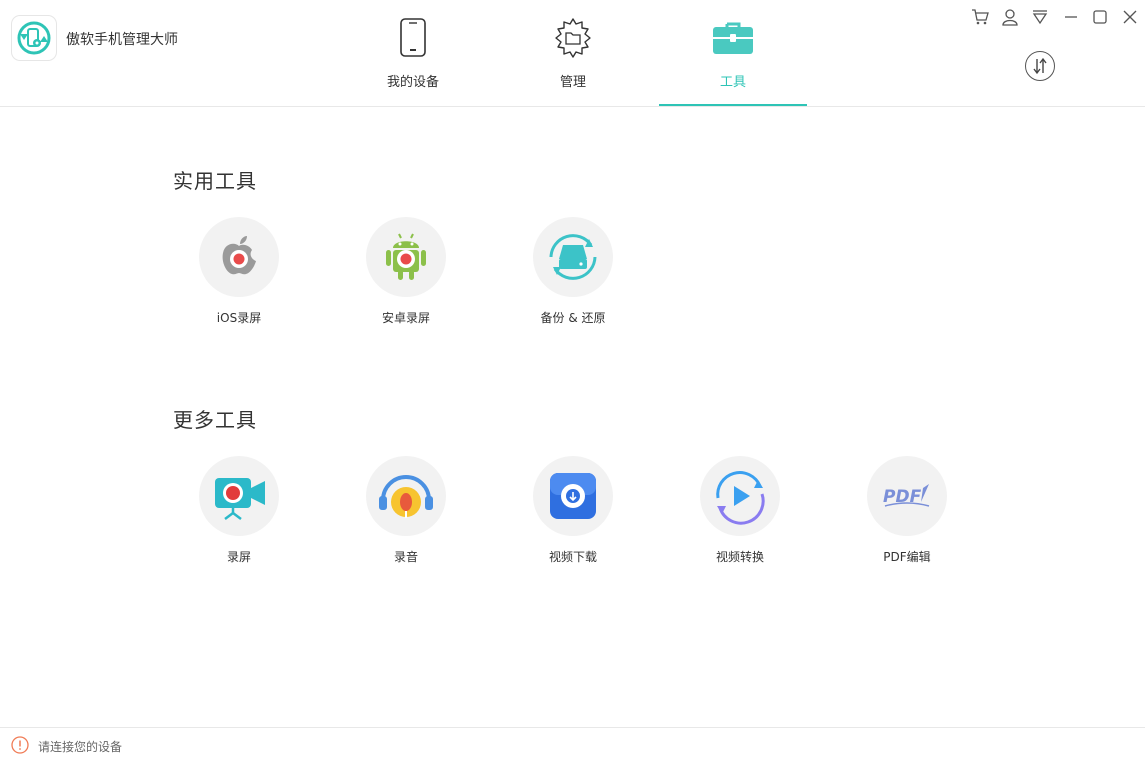  What do you see at coordinates (907, 496) in the screenshot?
I see `pdf-edit-icon: PDF` at bounding box center [907, 496].